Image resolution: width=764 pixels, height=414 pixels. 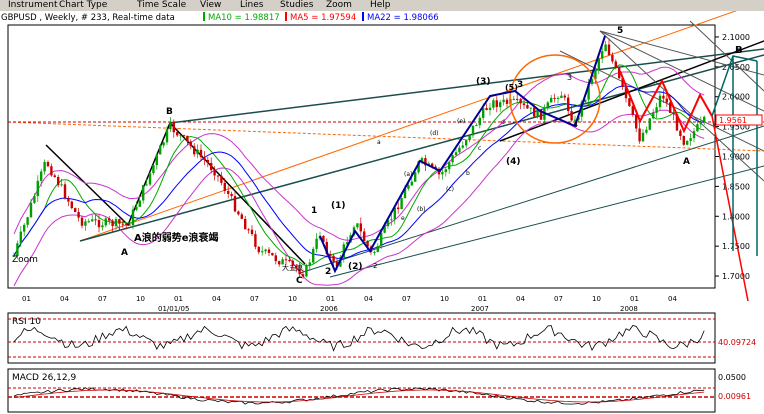 I want to click on rsi-value-label: 40.09724, so click(x=737, y=342).